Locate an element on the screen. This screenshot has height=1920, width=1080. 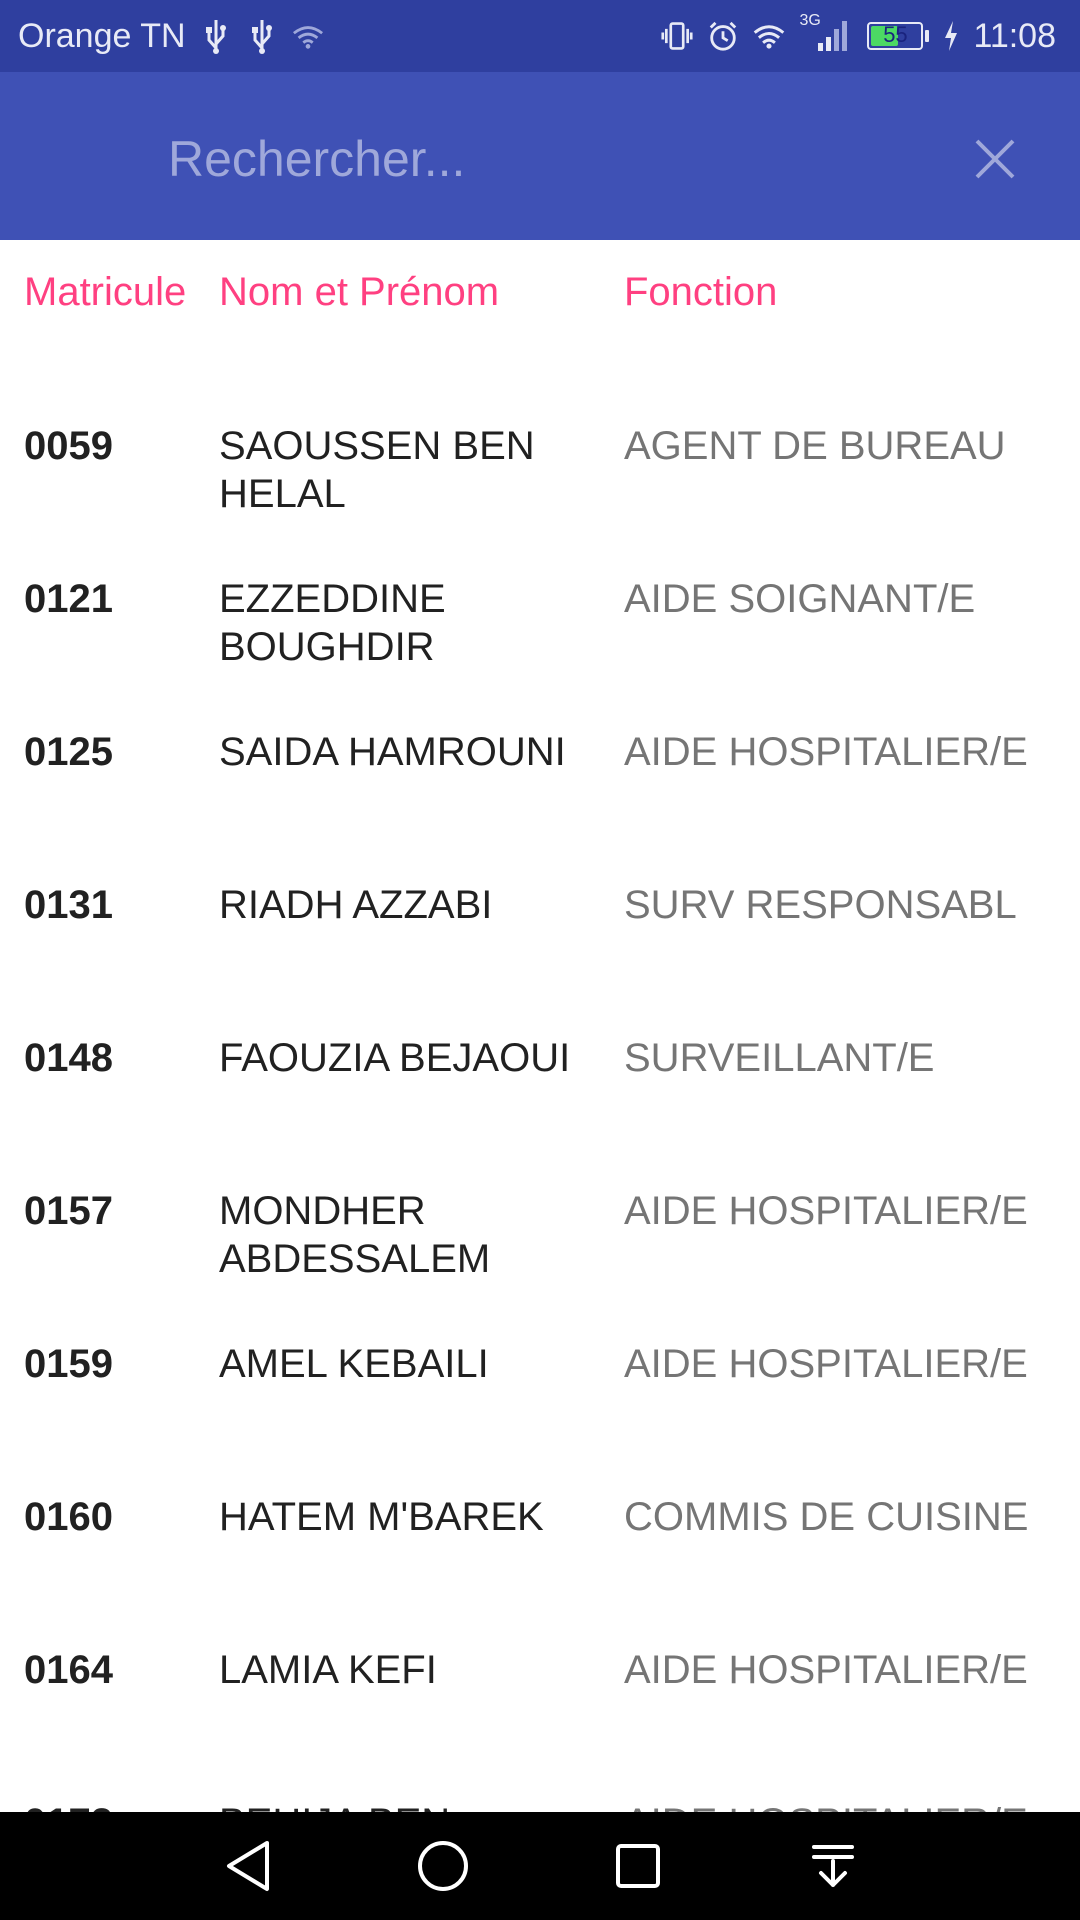
column-header-nom: Nom et Prénom is located at coordinates (359, 292).